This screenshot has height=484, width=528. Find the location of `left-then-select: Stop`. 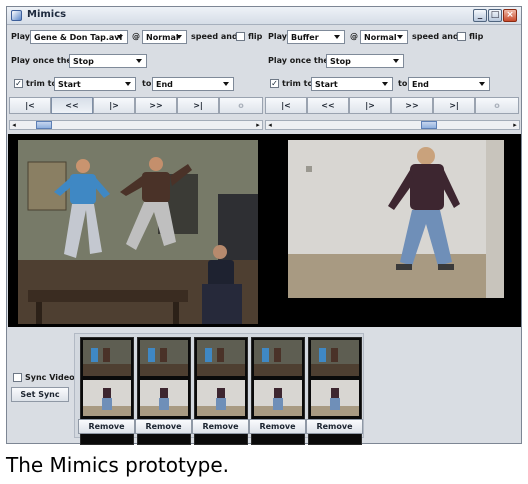

left-then-select: Stop is located at coordinates (108, 61).